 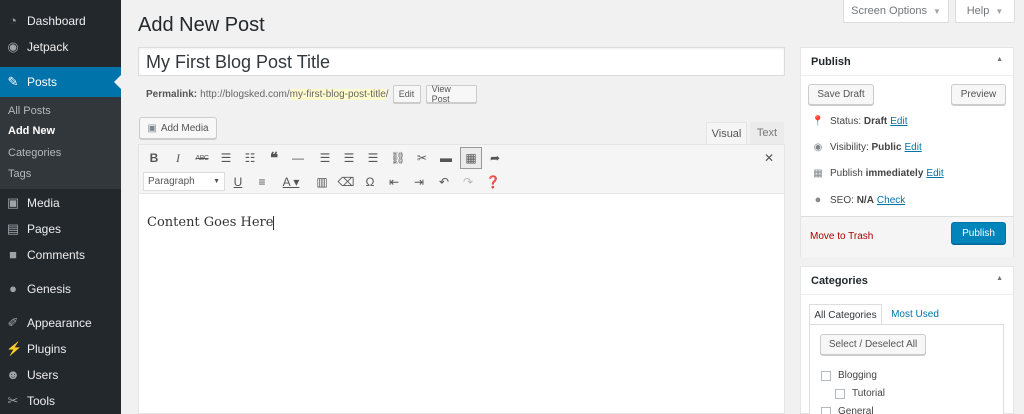 I want to click on view-post-button: View Post, so click(x=451, y=94).